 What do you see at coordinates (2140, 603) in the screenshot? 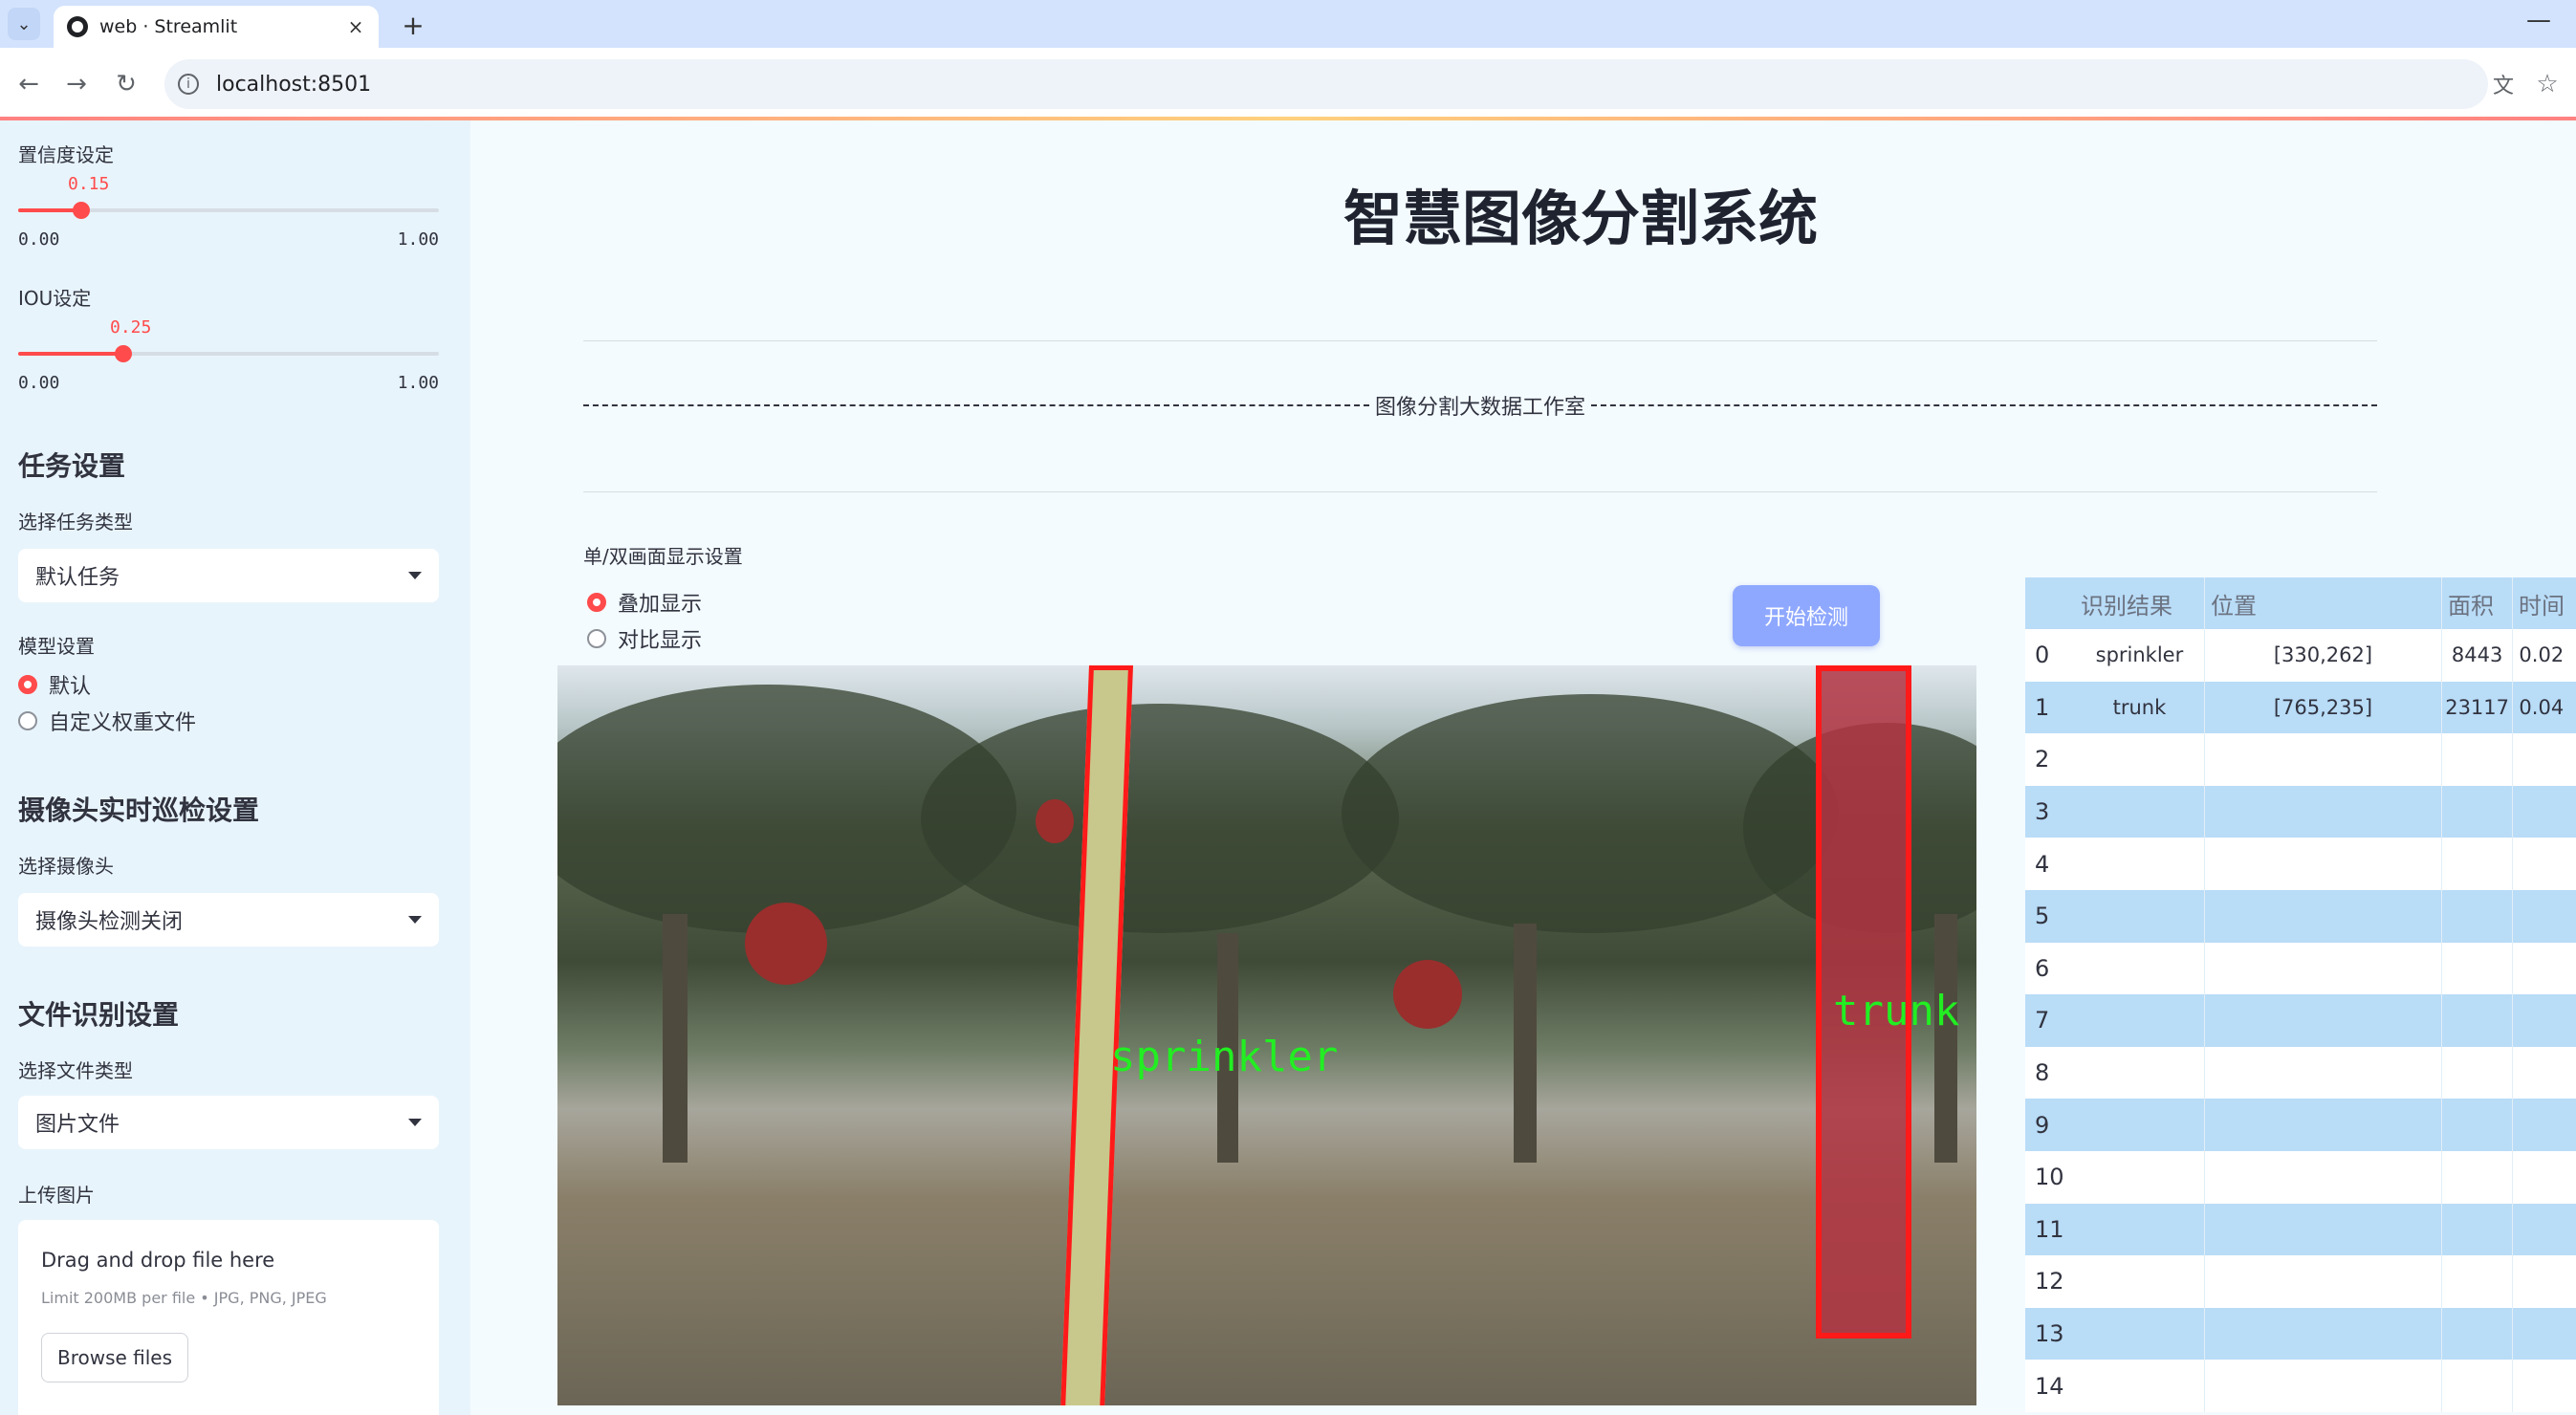
I see `header-result: 识别结果` at bounding box center [2140, 603].